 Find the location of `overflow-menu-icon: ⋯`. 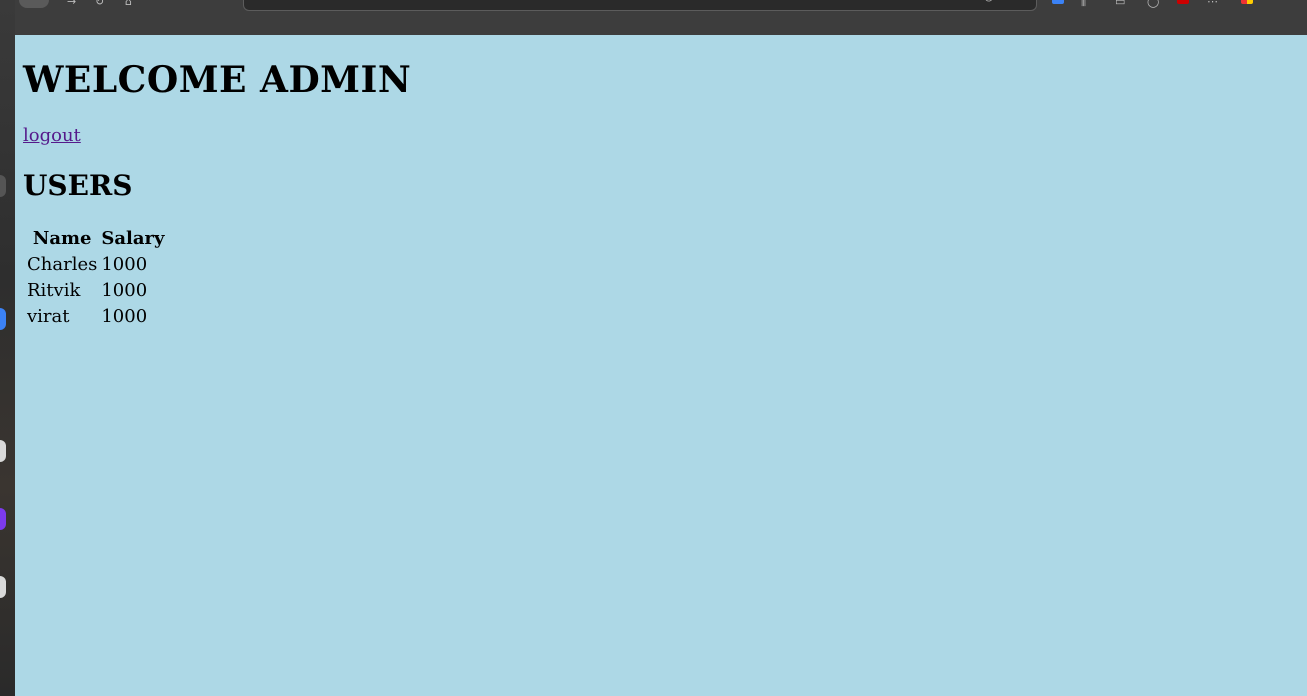

overflow-menu-icon: ⋯ is located at coordinates (1212, 3).